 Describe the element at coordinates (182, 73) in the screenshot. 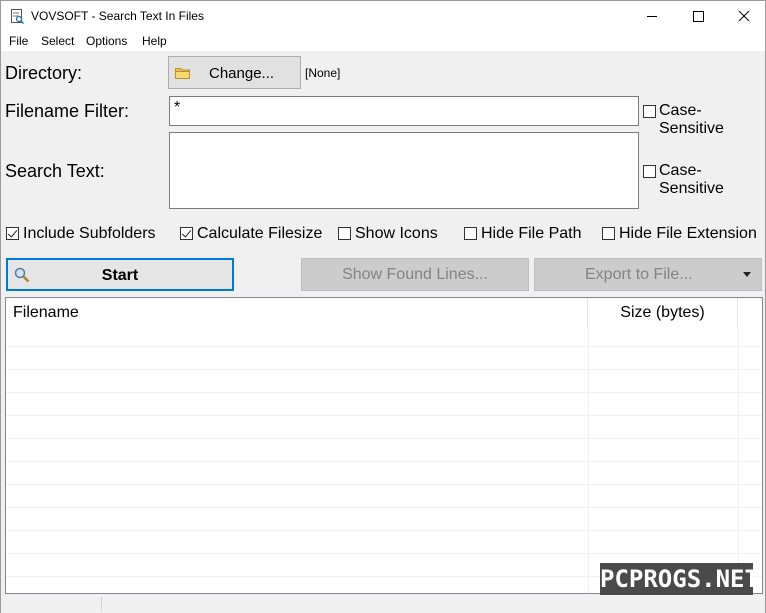

I see `folder-icon` at that location.